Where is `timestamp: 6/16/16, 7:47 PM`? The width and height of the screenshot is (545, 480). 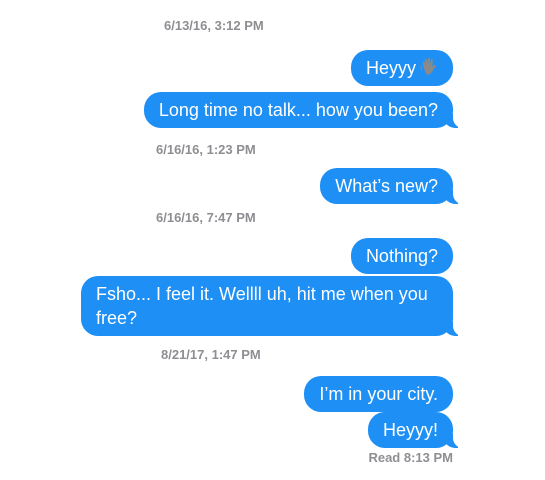 timestamp: 6/16/16, 7:47 PM is located at coordinates (206, 217).